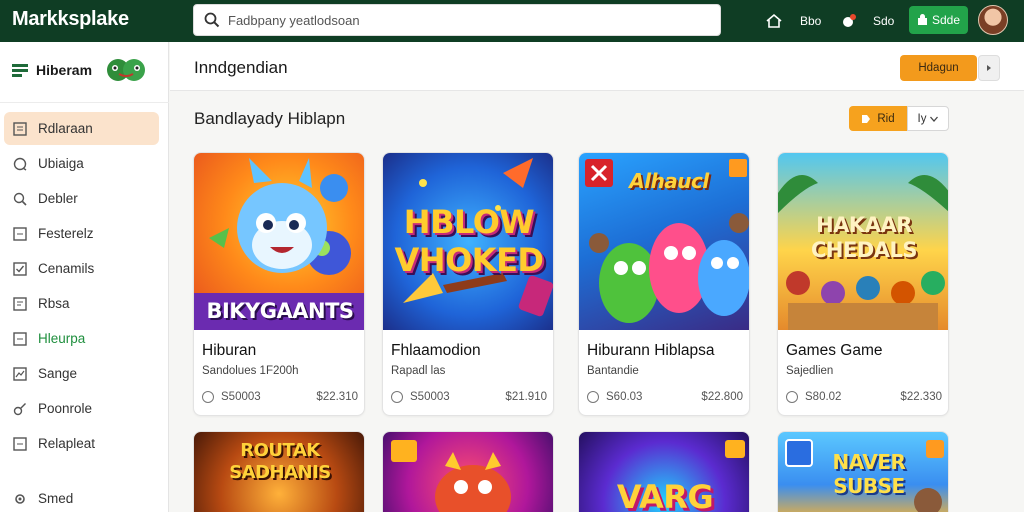  Describe the element at coordinates (20, 499) in the screenshot. I see `gear-icon` at that location.